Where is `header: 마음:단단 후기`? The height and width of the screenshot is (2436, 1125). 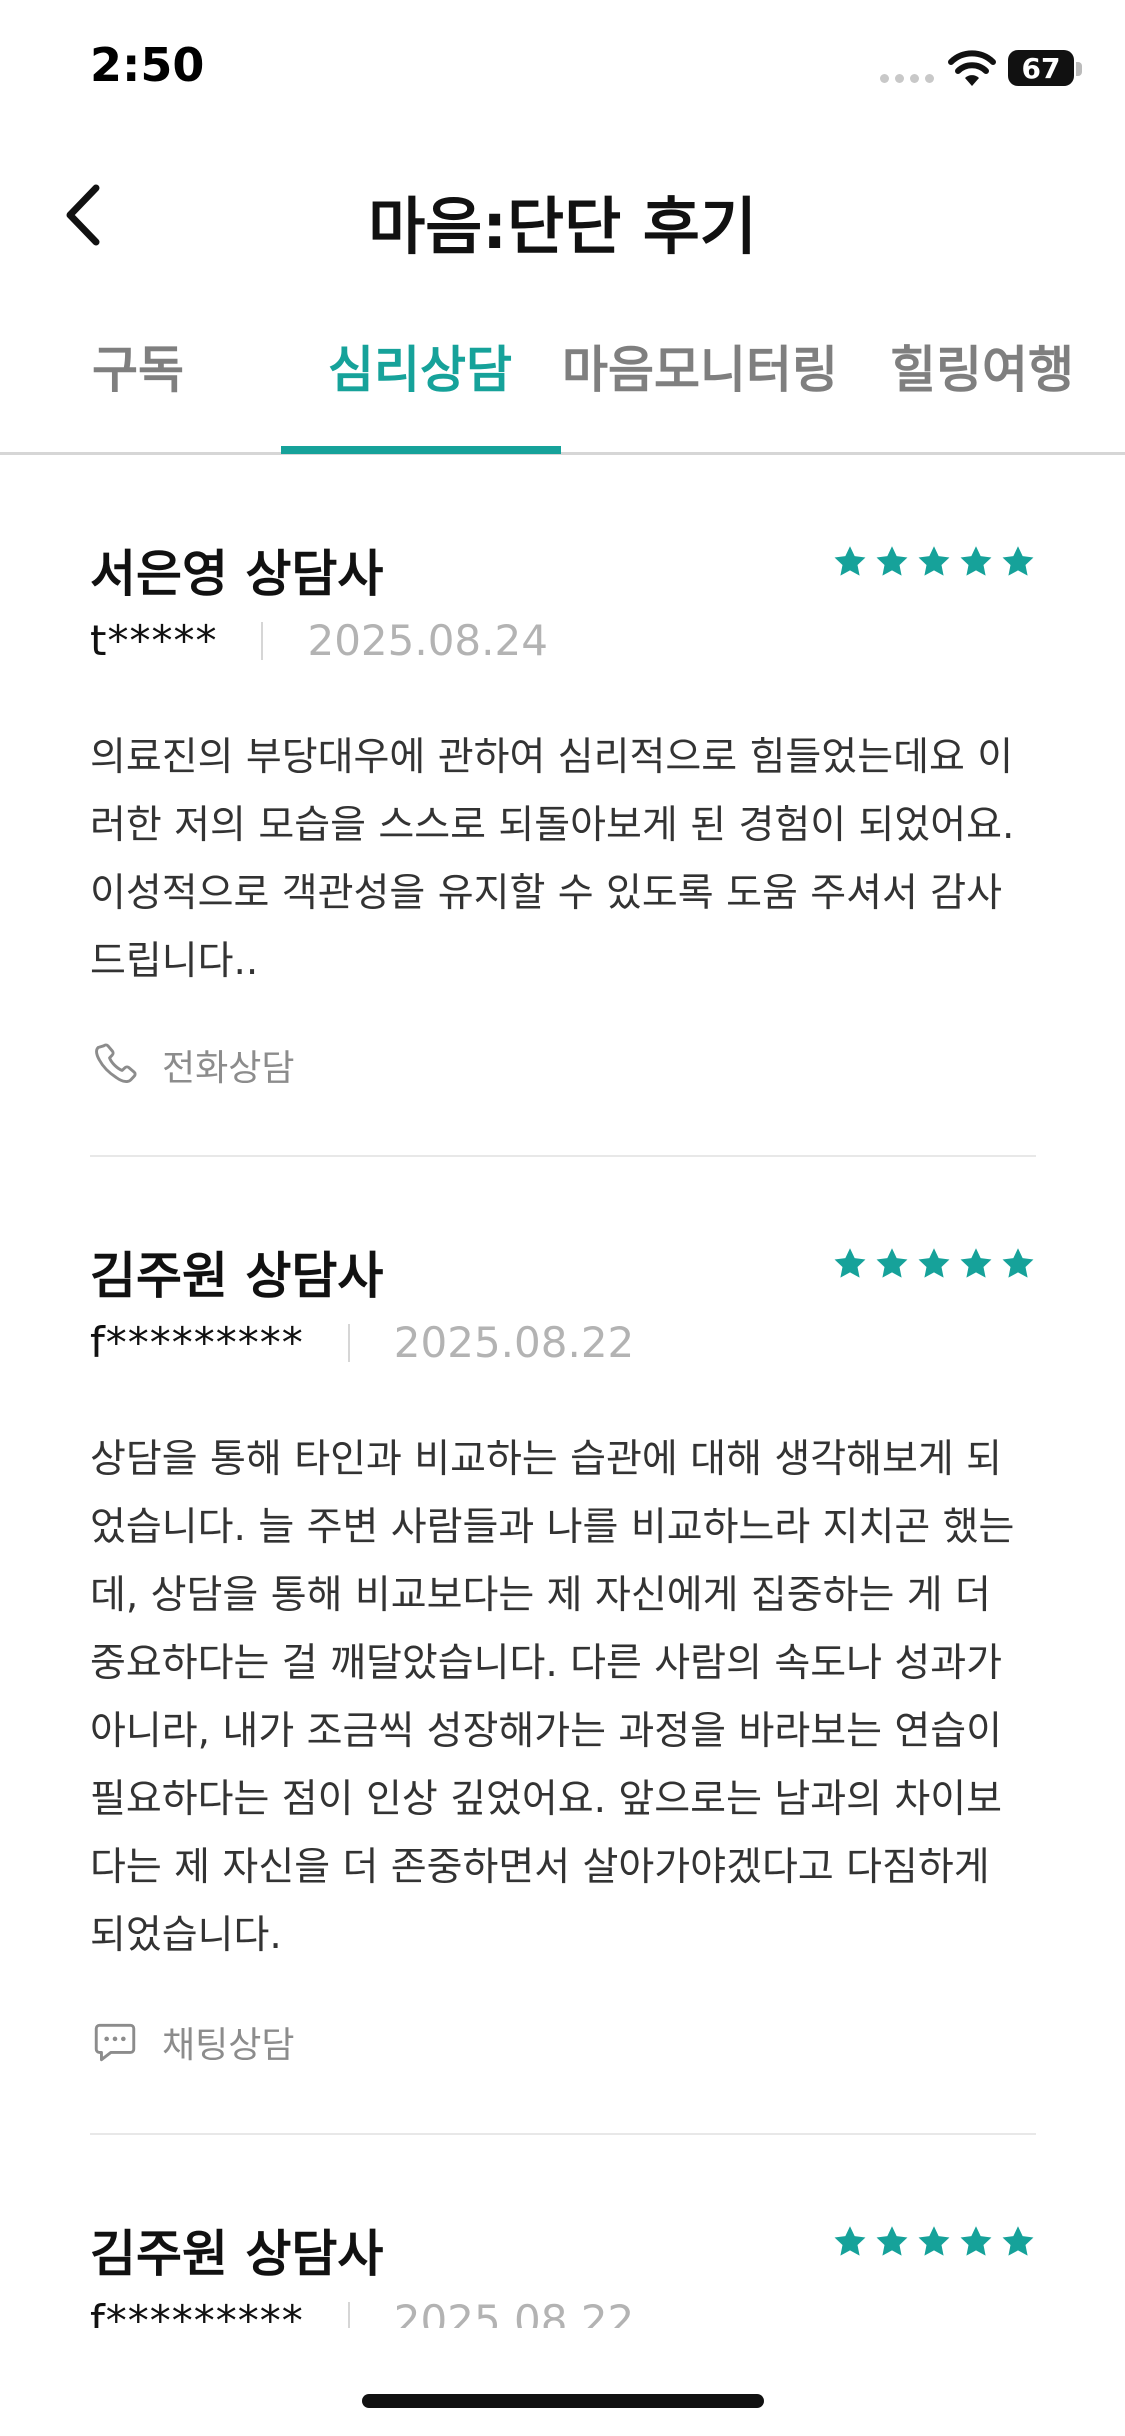
header: 마음:단단 후기 is located at coordinates (562, 215).